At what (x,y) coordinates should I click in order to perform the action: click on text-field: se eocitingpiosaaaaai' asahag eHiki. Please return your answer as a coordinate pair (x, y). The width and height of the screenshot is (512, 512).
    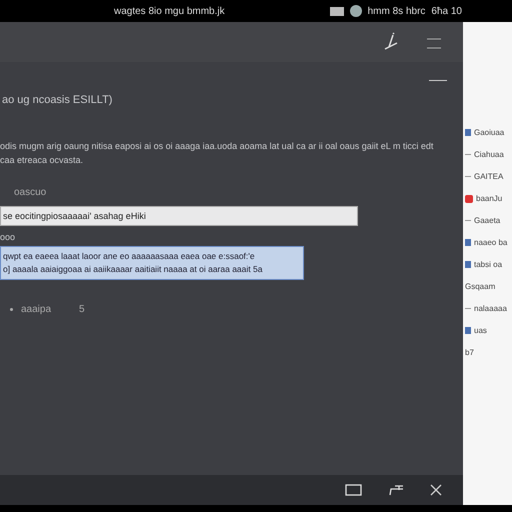
    Looking at the image, I should click on (179, 216).